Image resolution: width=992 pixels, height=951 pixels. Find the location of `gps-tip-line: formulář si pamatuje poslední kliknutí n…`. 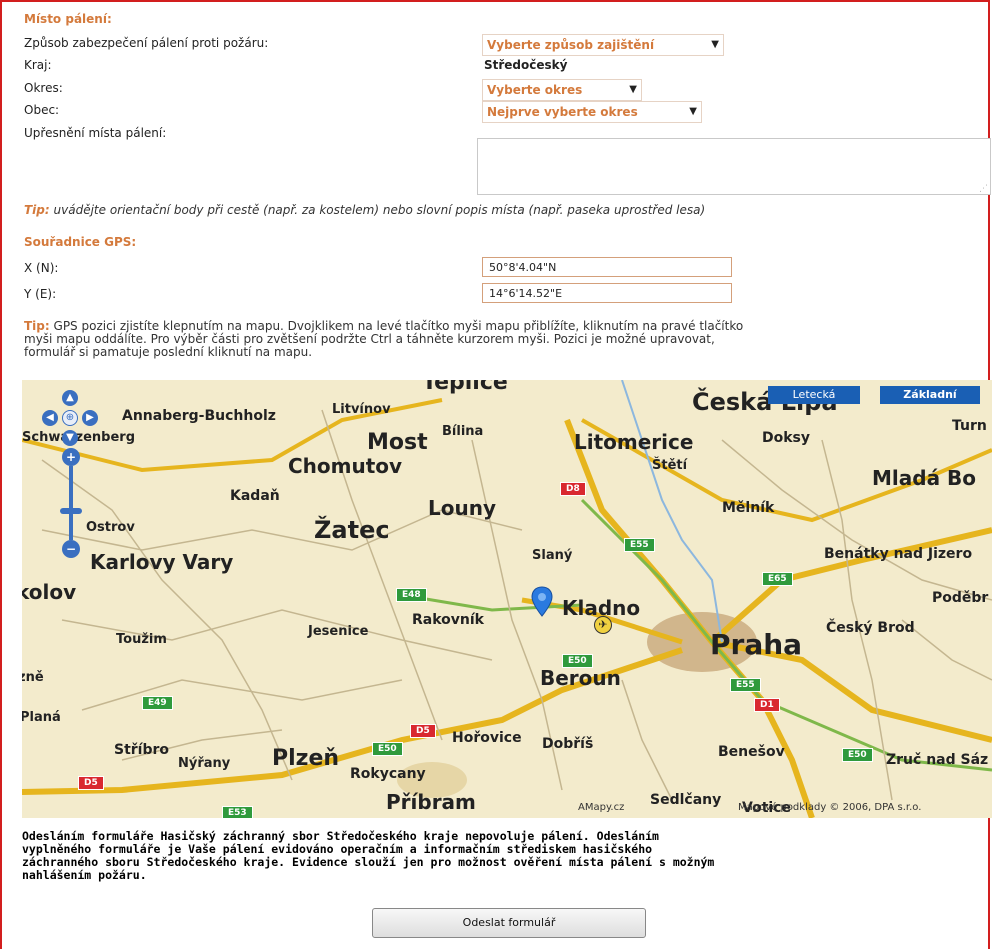

gps-tip-line: formulář si pamatuje poslední kliknutí n… is located at coordinates (168, 352).